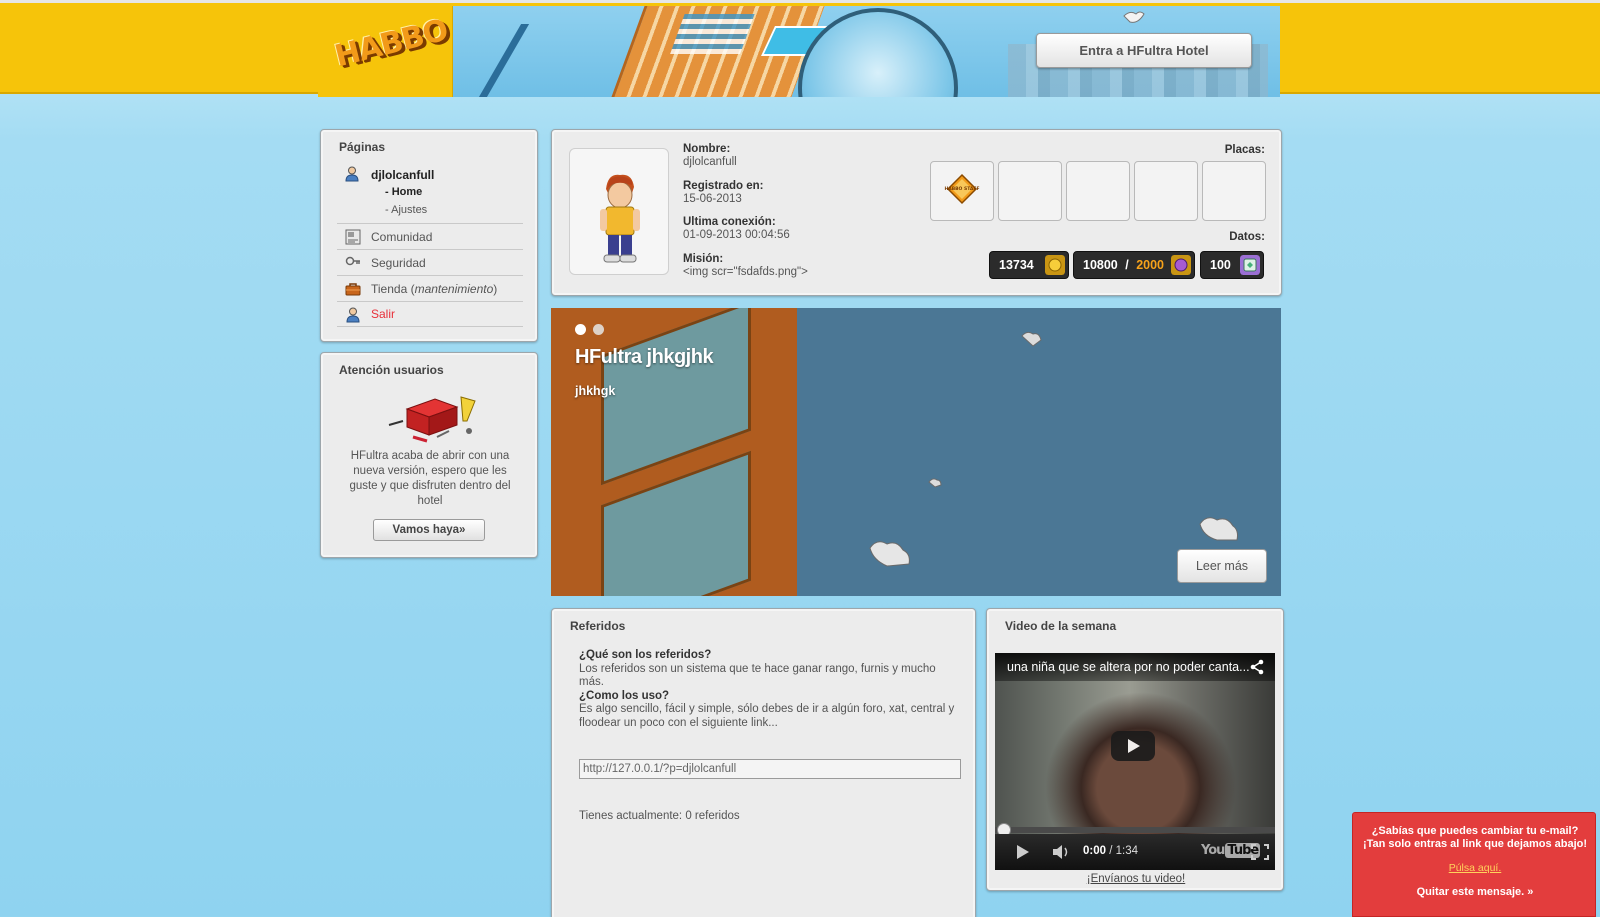  What do you see at coordinates (745, 272) in the screenshot?
I see `mision-value: <img scr="fsdafds.png">` at bounding box center [745, 272].